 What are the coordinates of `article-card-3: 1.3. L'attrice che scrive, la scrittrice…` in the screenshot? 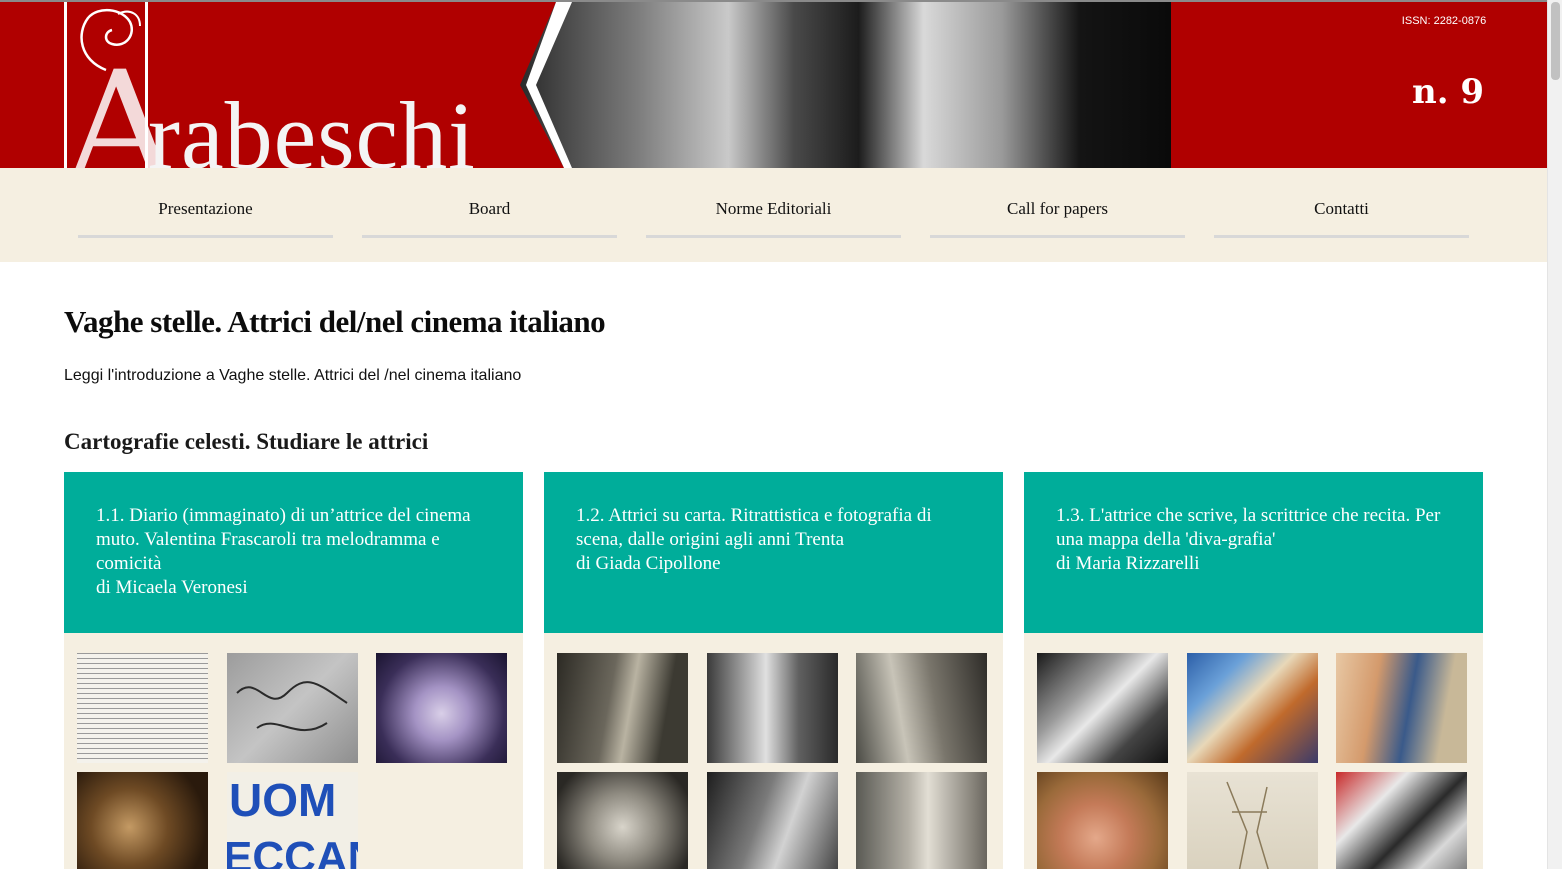 It's located at (1253, 670).